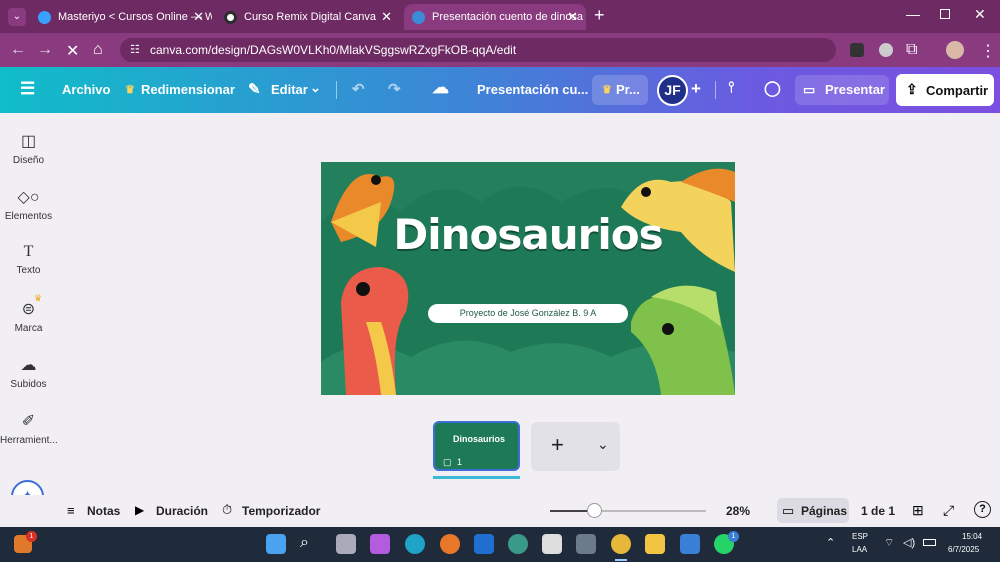  What do you see at coordinates (696, 89) in the screenshot?
I see `add-collaborator-icon: +` at bounding box center [696, 89].